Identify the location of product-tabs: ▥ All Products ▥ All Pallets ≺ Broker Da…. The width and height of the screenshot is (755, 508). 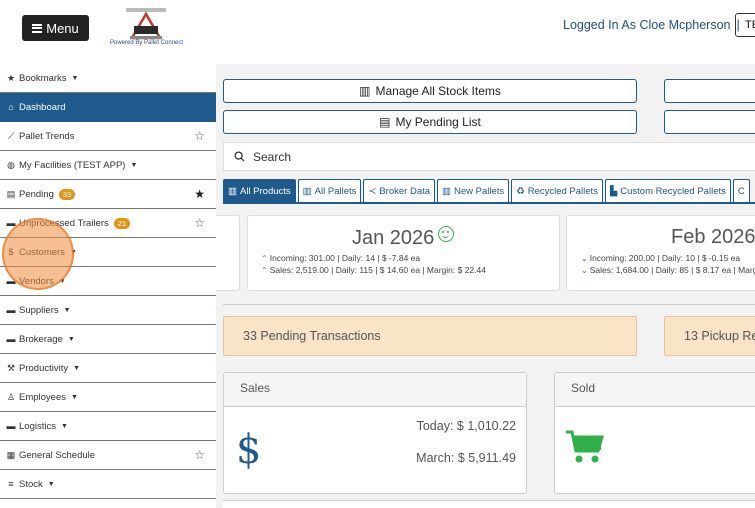
(489, 191).